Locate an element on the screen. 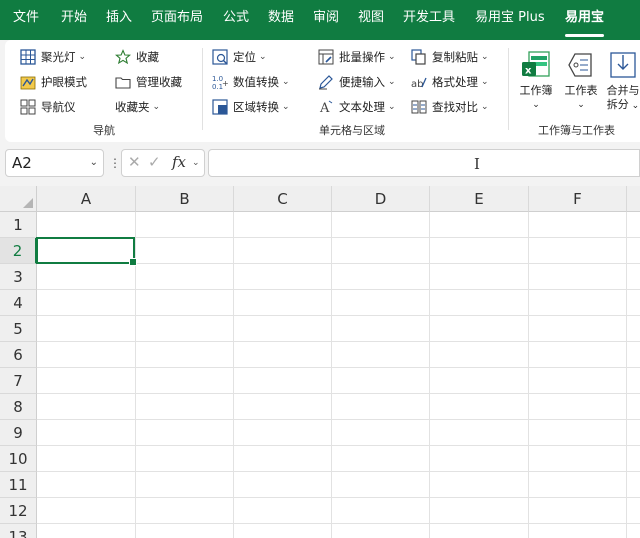 The image size is (640, 538). row-header-1: 1 is located at coordinates (18, 225).